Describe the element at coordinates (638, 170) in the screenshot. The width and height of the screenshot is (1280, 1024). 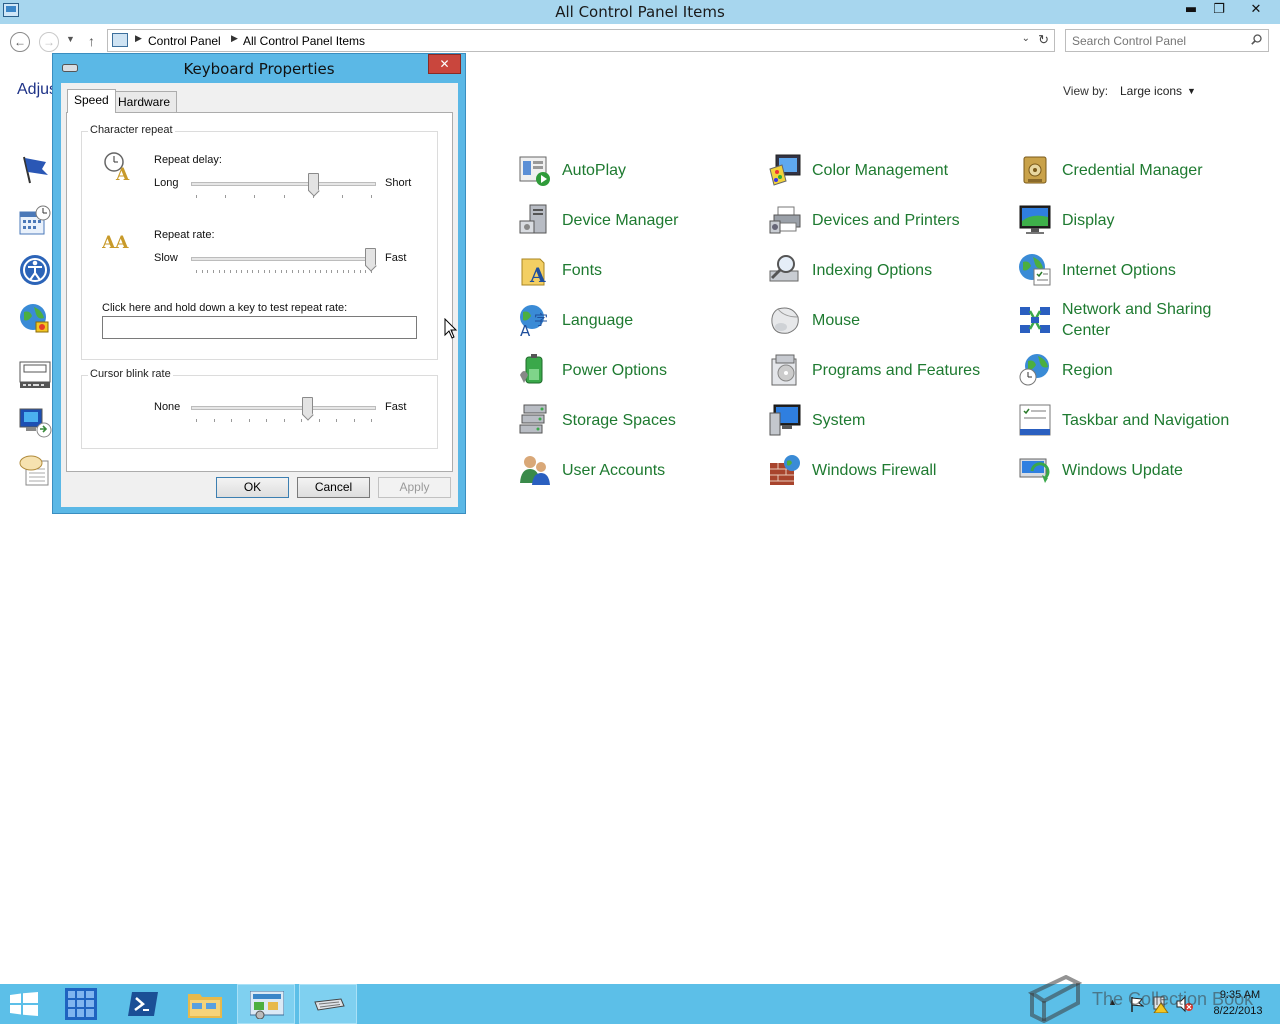
I see `cp-item-autoplay: AutoPlay` at that location.